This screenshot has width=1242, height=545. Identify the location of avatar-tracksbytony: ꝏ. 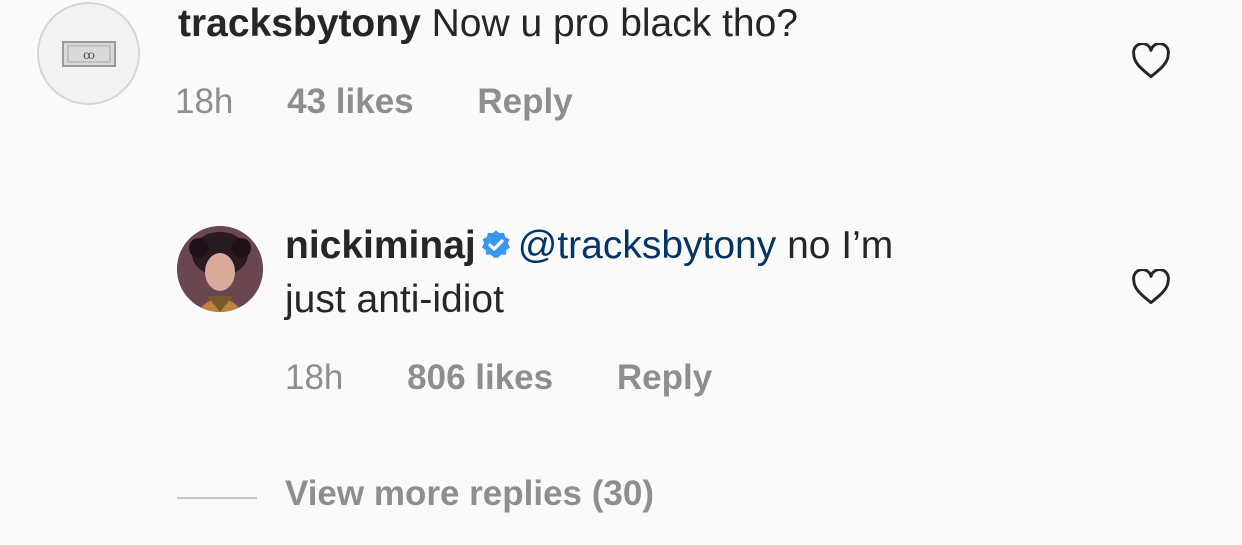
(88, 53).